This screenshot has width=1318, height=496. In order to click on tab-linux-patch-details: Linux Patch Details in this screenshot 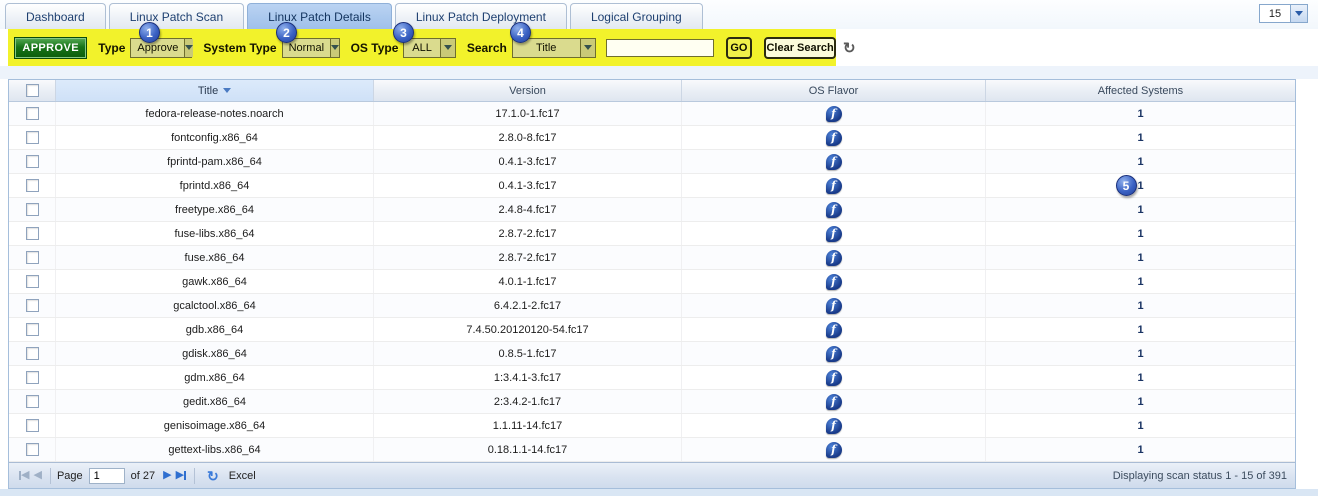, I will do `click(319, 16)`.